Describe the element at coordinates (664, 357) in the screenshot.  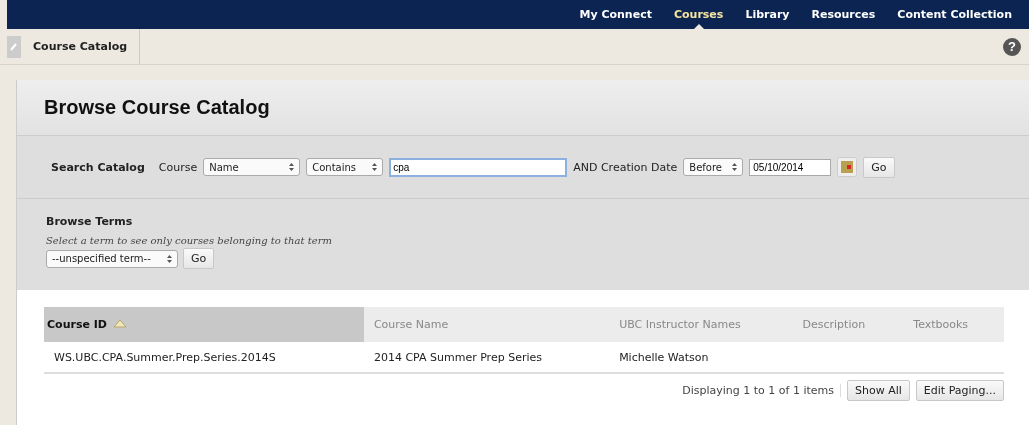
I see `table-cell: Michelle Watson` at that location.